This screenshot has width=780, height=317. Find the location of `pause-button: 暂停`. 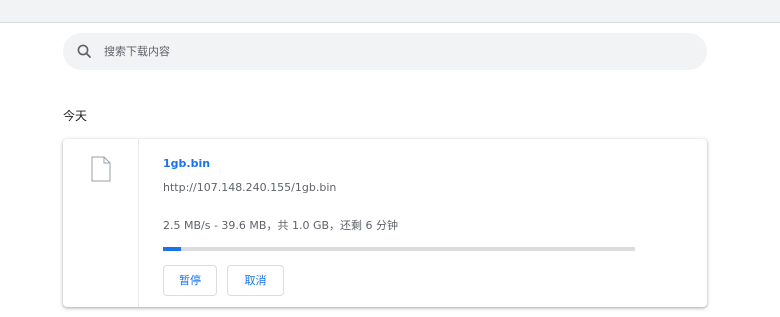

pause-button: 暂停 is located at coordinates (190, 280).